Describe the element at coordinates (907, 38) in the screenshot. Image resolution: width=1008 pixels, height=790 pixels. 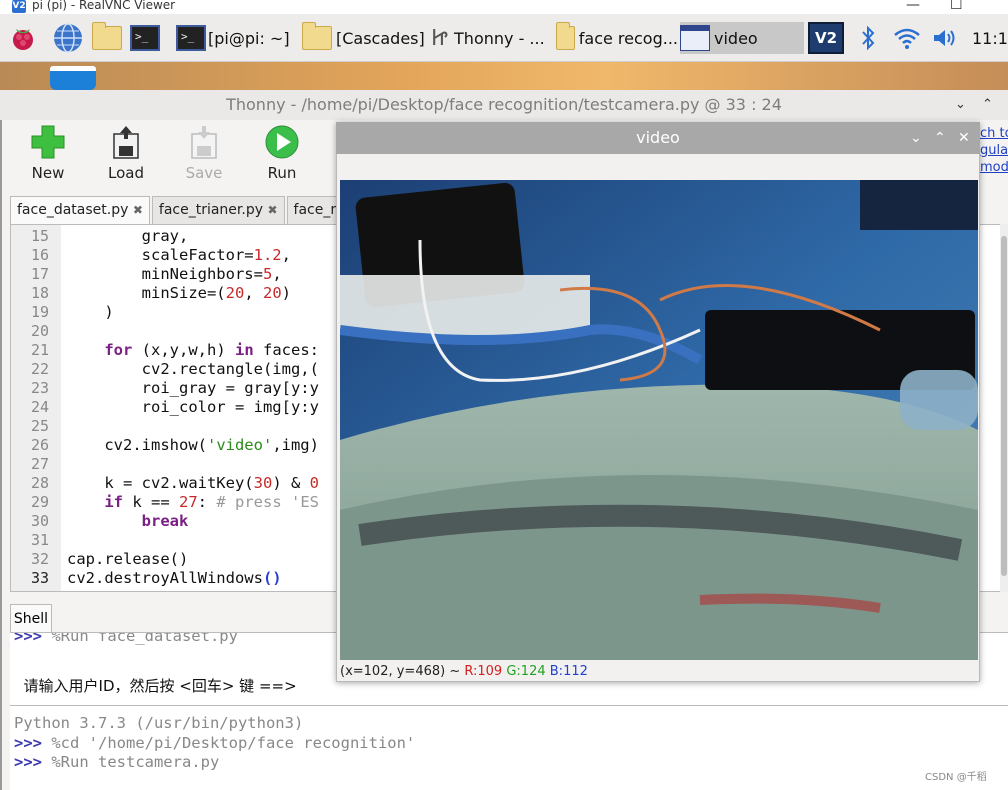
I see `wifi-icon` at that location.